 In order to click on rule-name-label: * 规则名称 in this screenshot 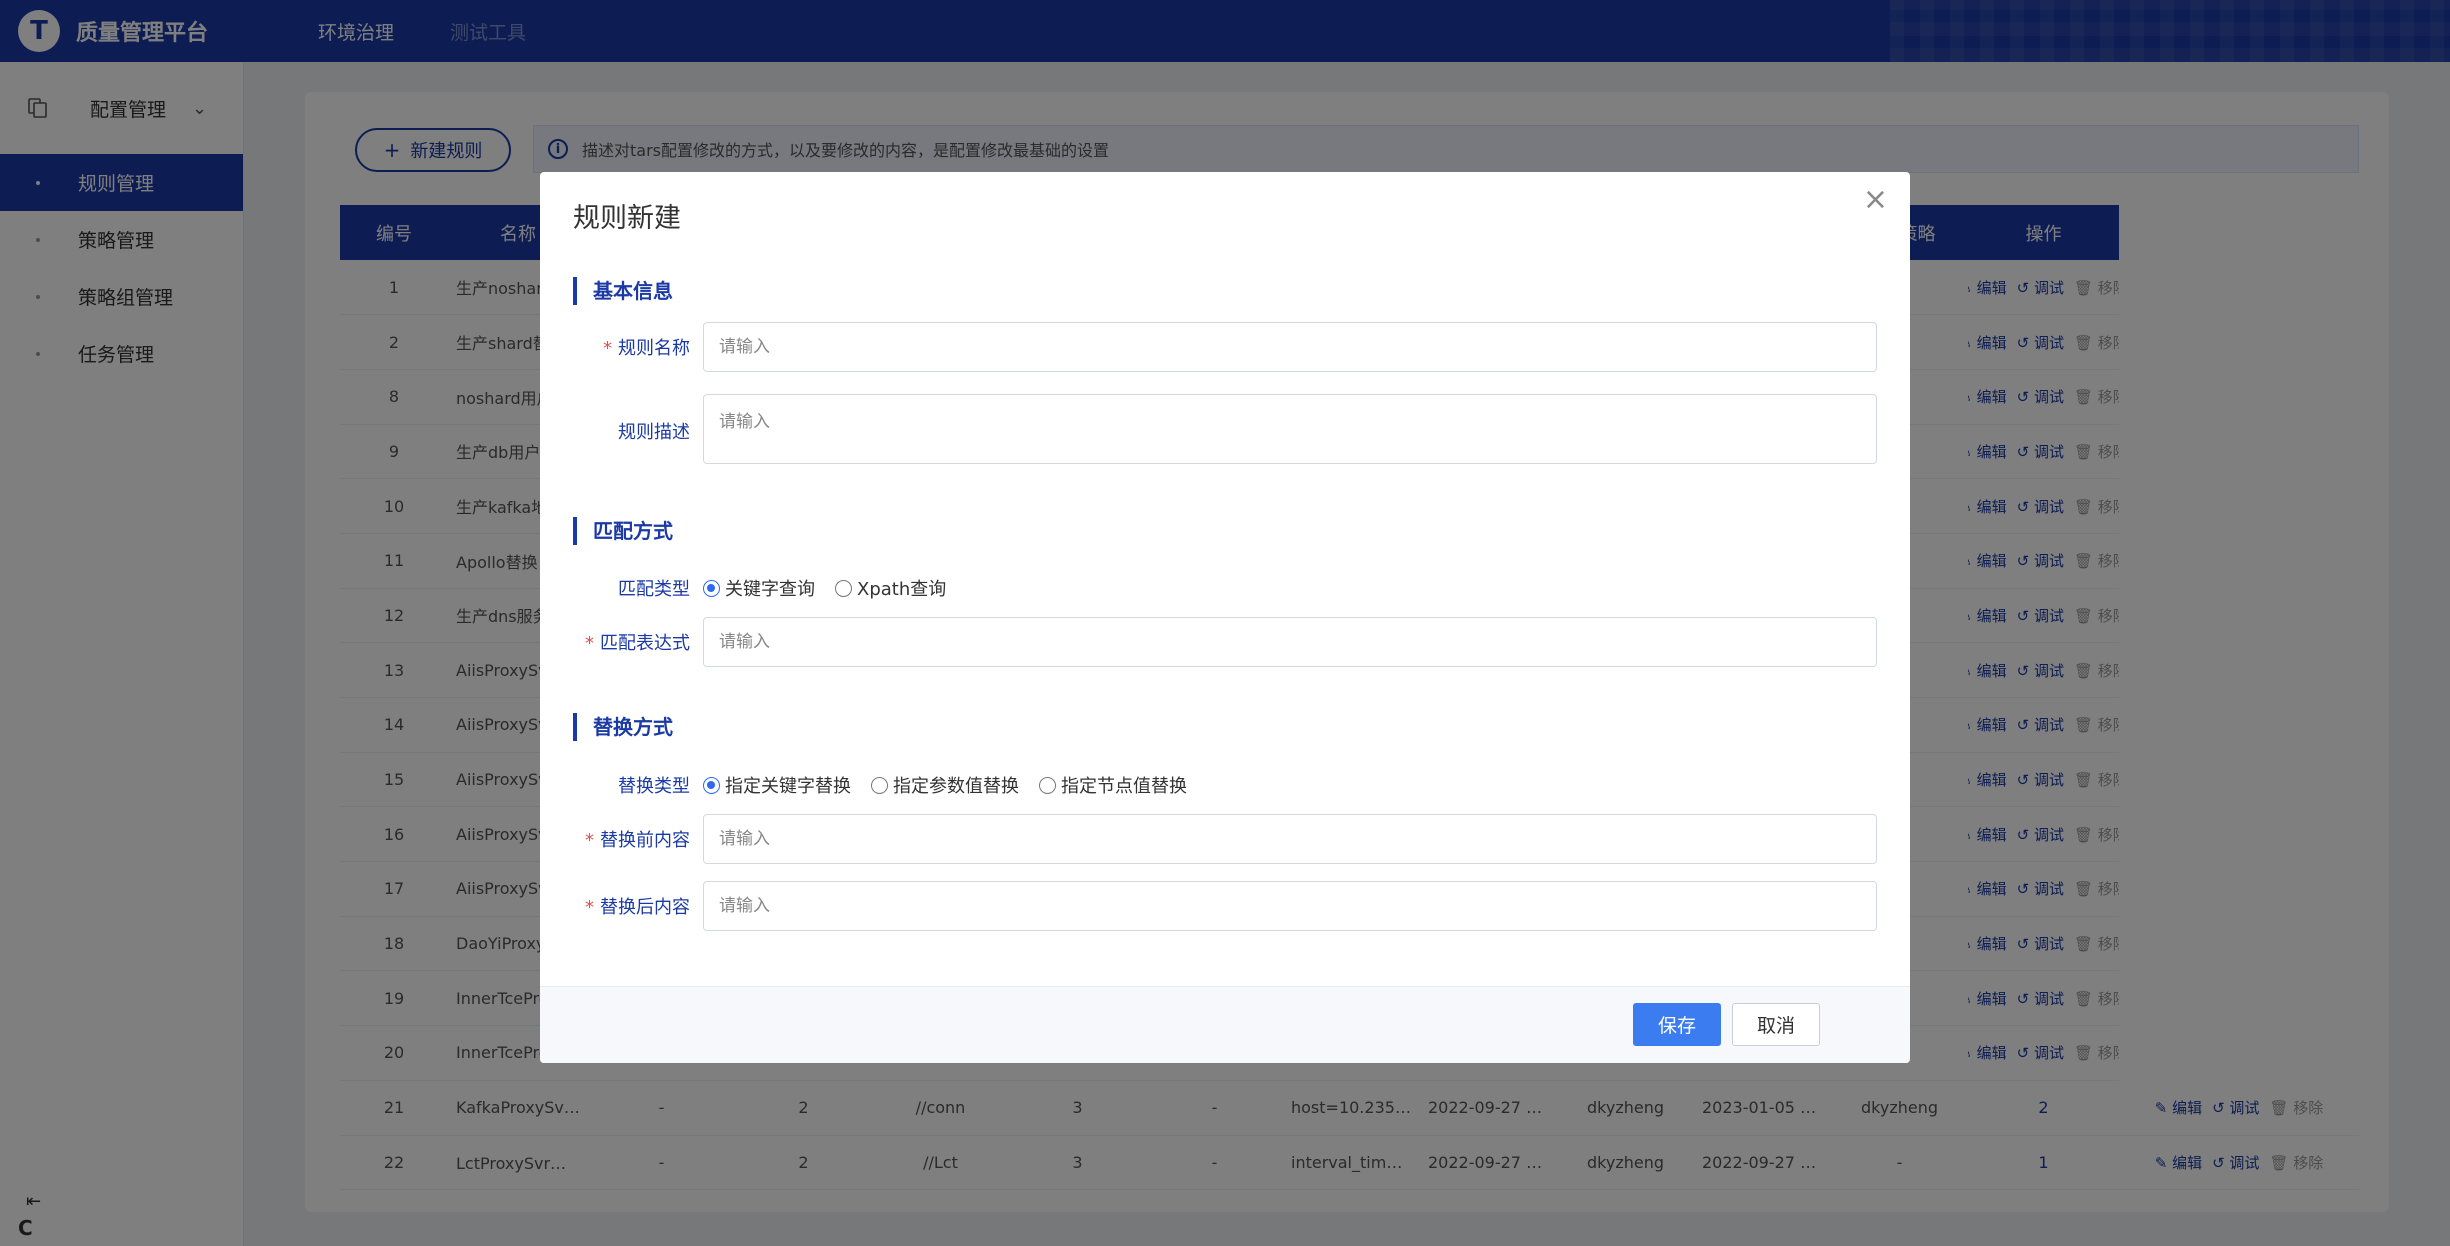, I will do `click(646, 348)`.